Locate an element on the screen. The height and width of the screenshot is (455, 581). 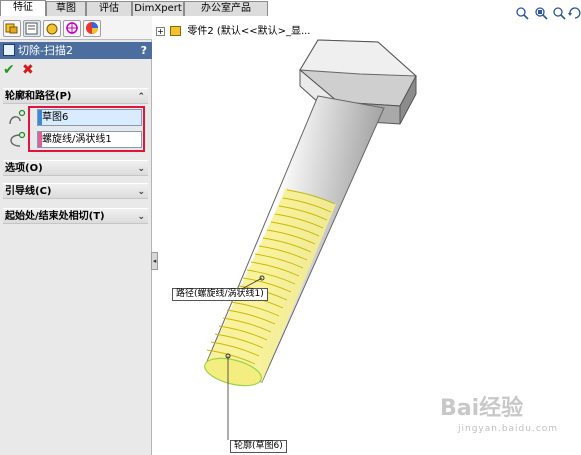
path-callout: 路径(螺旋线/涡状线1) is located at coordinates (220, 294).